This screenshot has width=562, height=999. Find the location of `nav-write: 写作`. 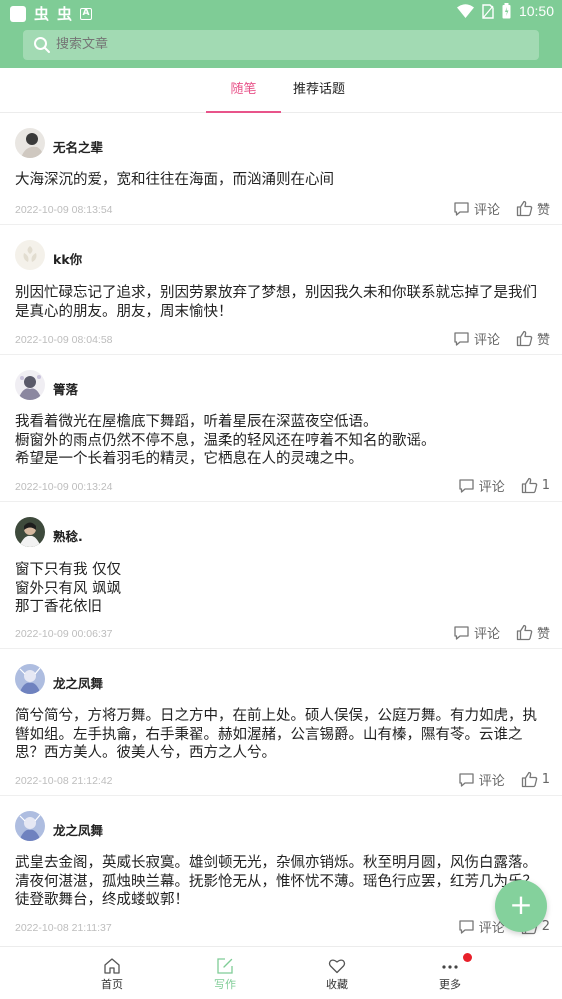

nav-write: 写作 is located at coordinates (225, 973).